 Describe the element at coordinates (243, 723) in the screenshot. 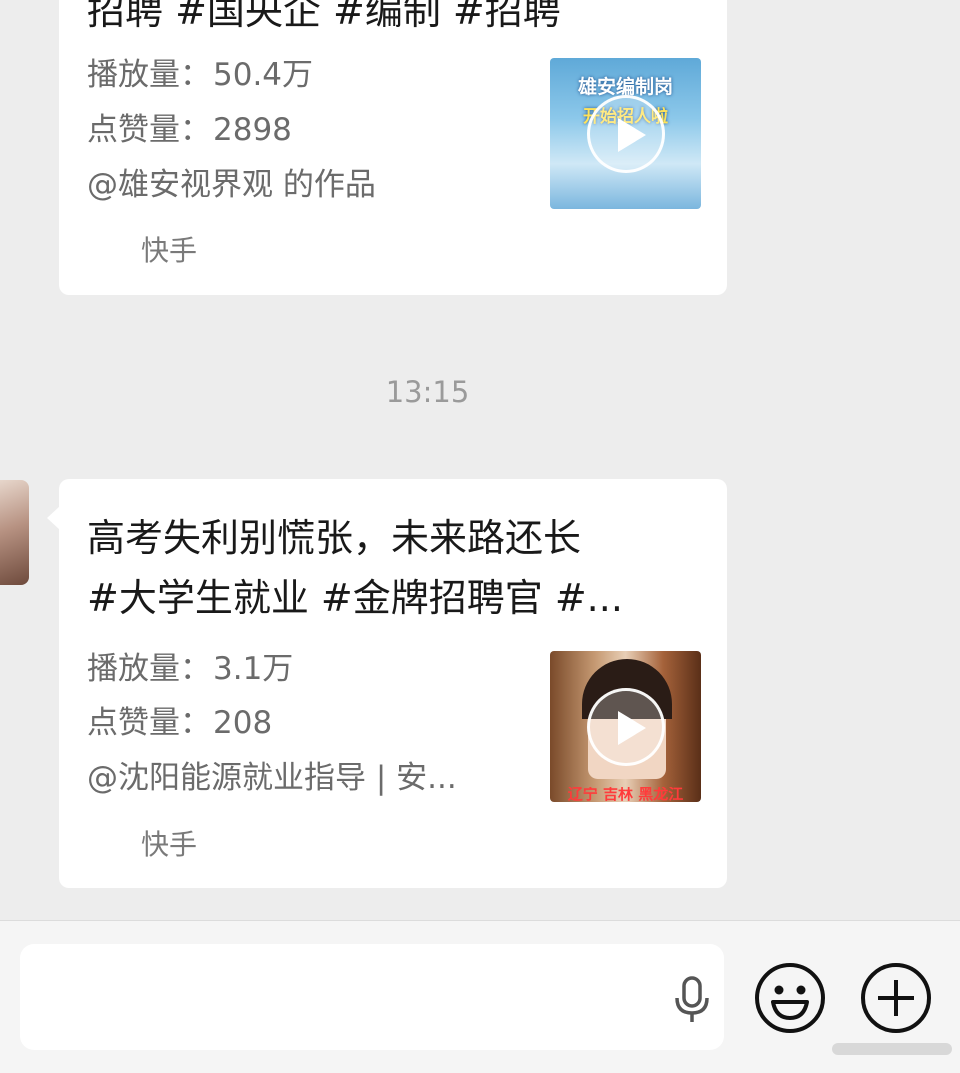

I see `like-count-value: 208` at that location.